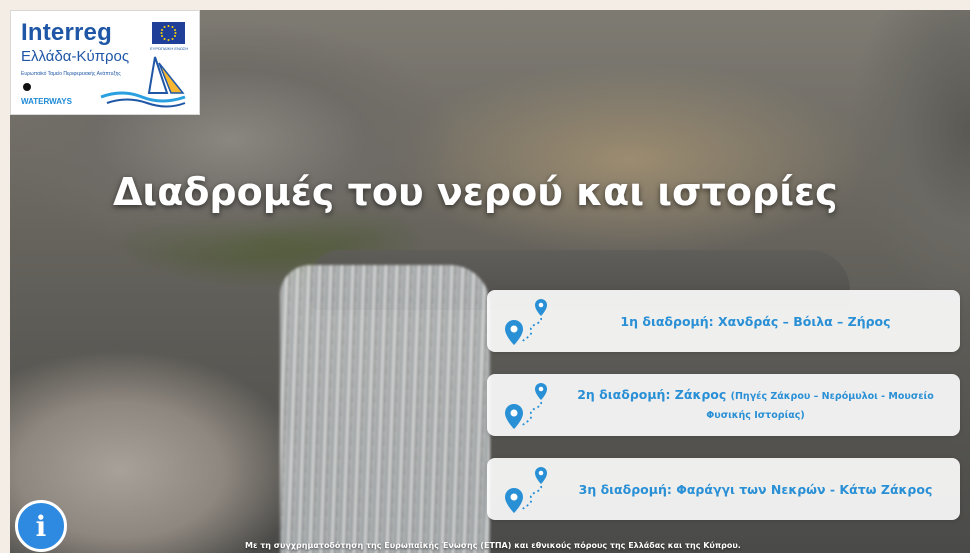 The height and width of the screenshot is (553, 970). I want to click on route-title-1: 1η διαδρομή: Χανδράς – Βόιλα – Ζήρος, so click(755, 321).